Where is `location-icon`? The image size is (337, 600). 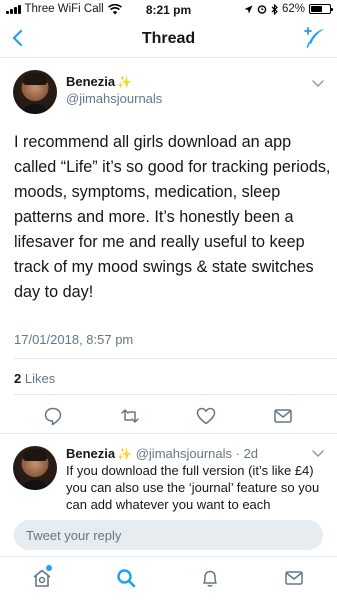
location-icon is located at coordinates (248, 9).